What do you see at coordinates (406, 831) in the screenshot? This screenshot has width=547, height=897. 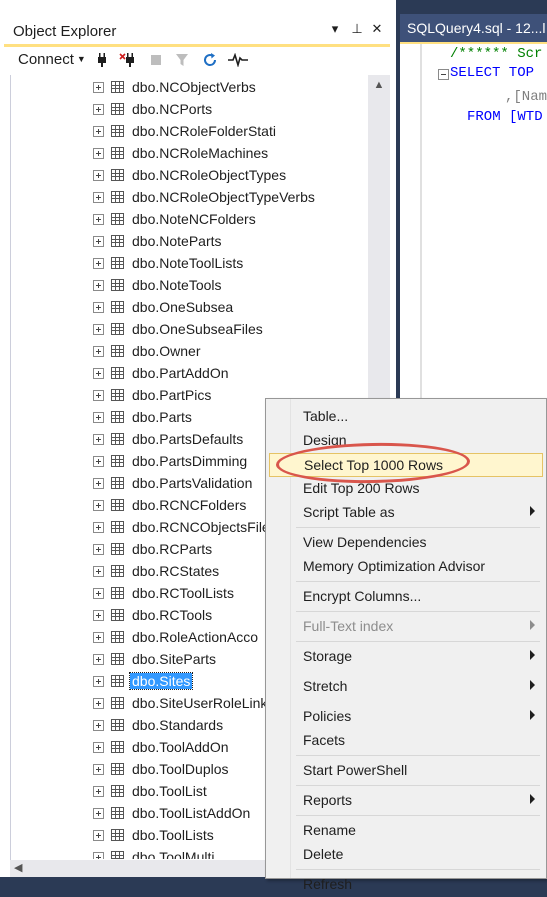 I see `menu-item-rename: Rename` at bounding box center [406, 831].